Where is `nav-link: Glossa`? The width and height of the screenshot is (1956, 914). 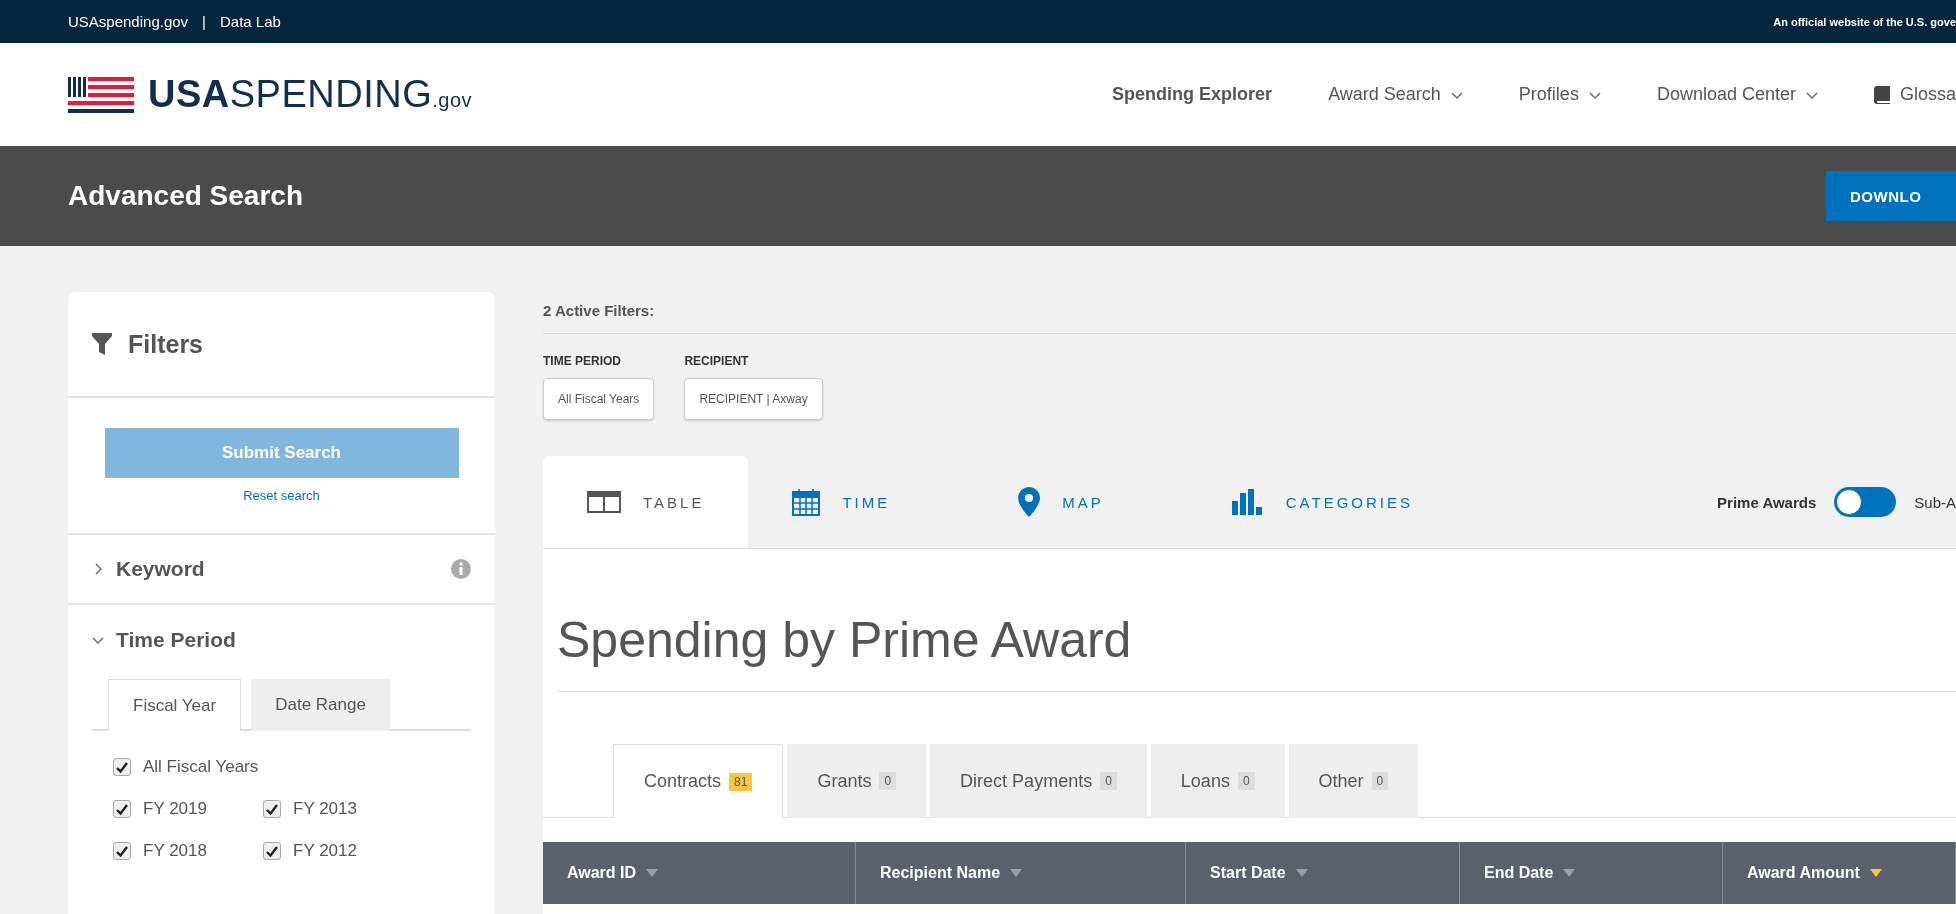
nav-link: Glossa is located at coordinates (1914, 94).